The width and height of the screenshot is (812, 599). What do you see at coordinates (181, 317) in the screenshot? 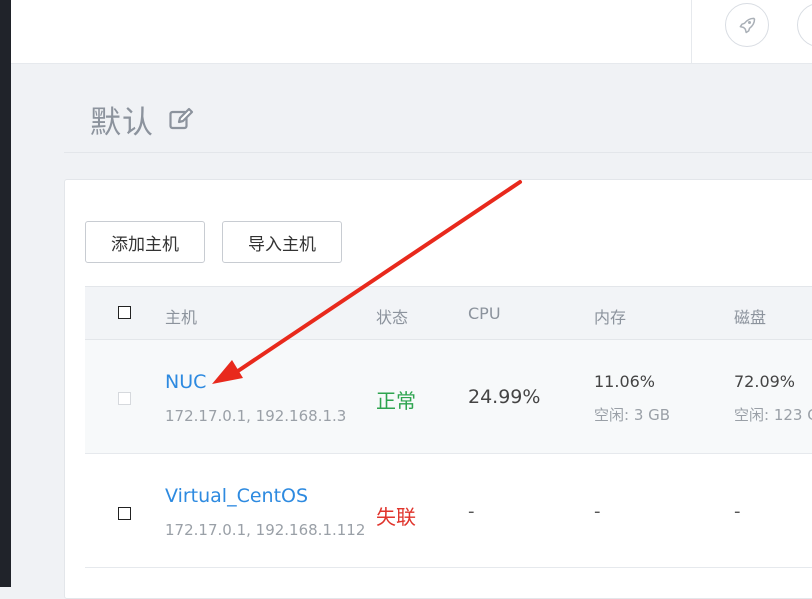
I see `column-host: 主机` at bounding box center [181, 317].